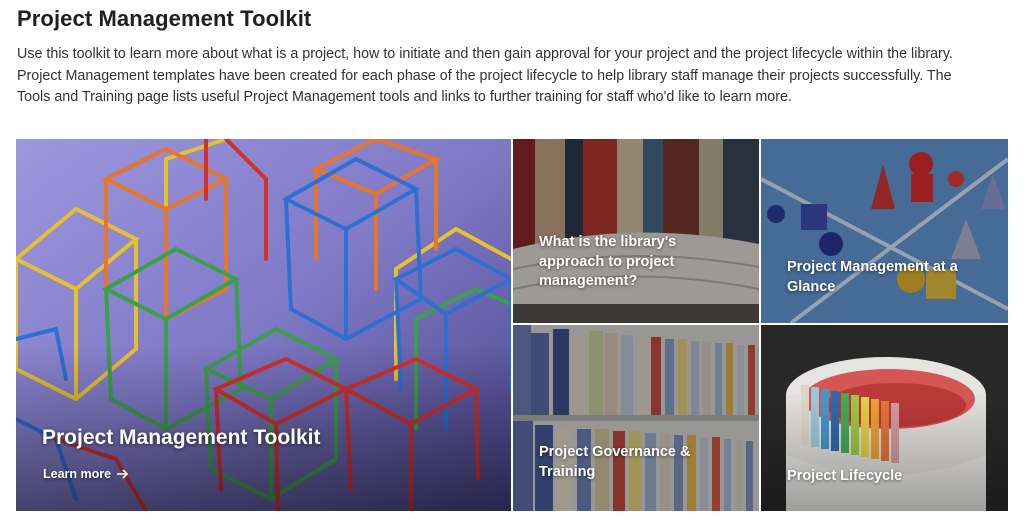 This screenshot has height=525, width=1024. Describe the element at coordinates (164, 18) in the screenshot. I see `page-title: Project Management Toolkit` at that location.